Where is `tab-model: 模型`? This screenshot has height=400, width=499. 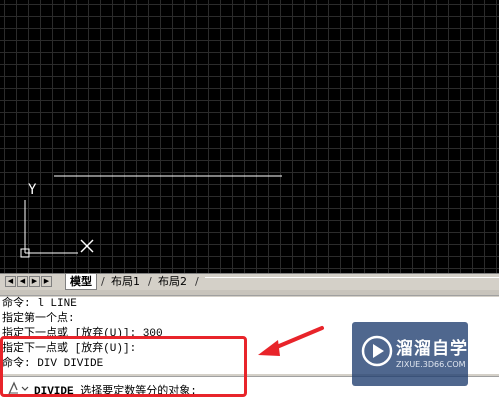
tab-model: 模型 is located at coordinates (81, 282).